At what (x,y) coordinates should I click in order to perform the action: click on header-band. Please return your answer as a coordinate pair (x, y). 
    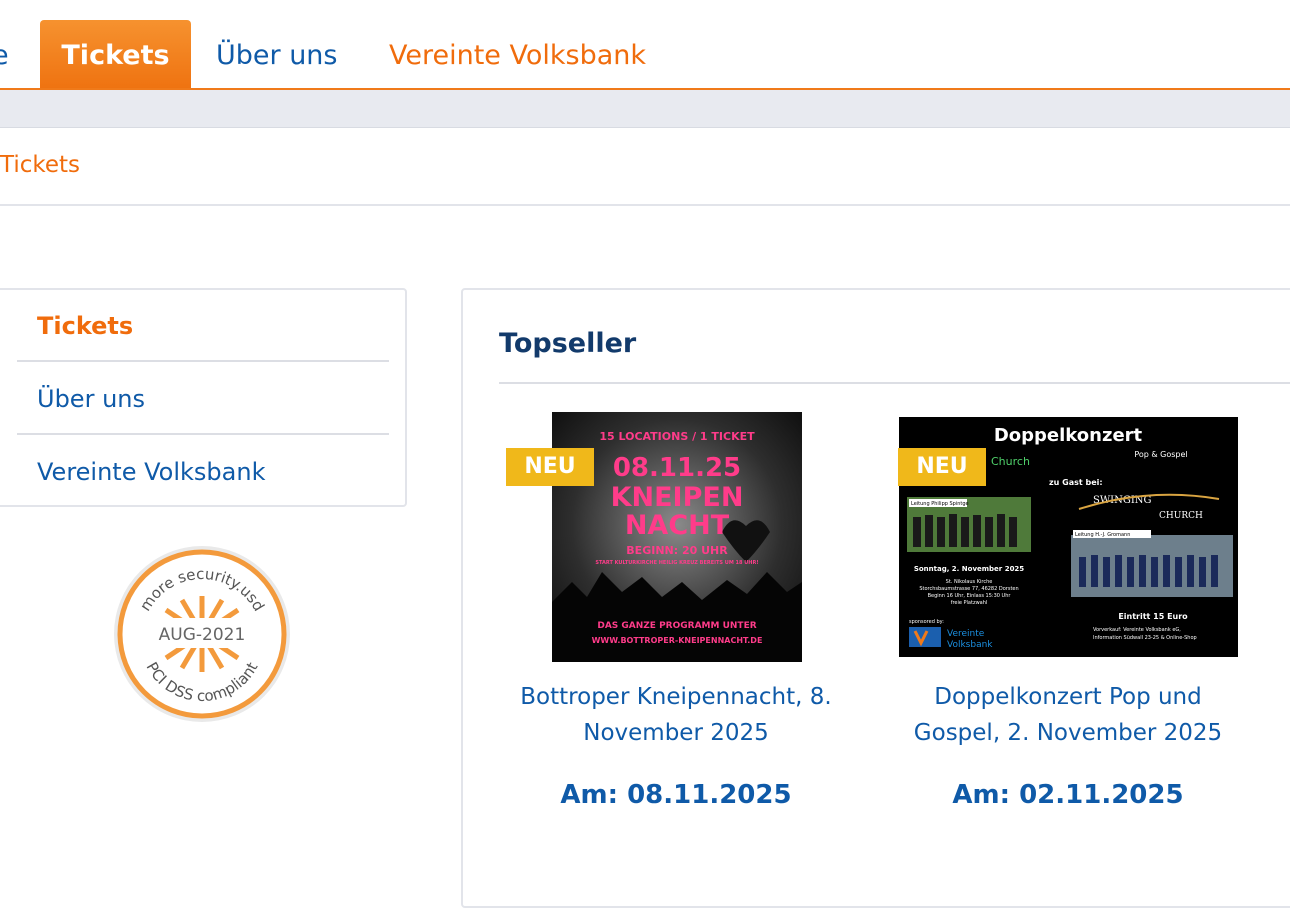
    Looking at the image, I should click on (645, 109).